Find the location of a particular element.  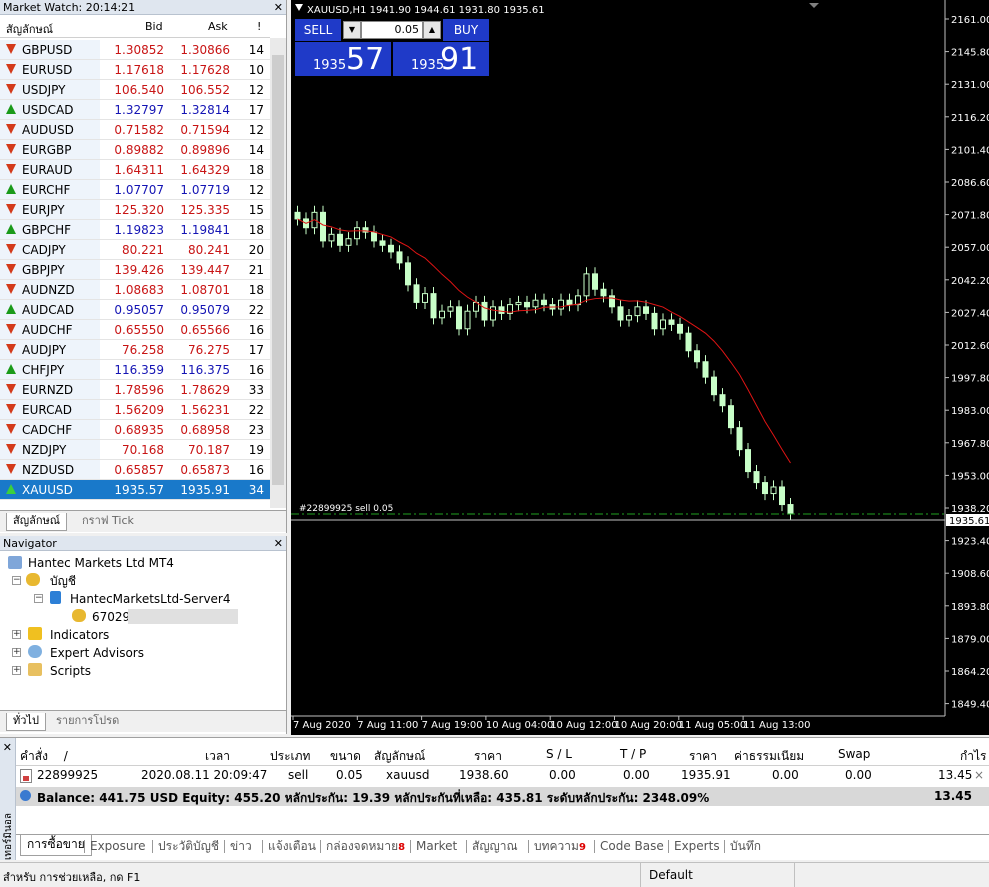

chart-menu-icon is located at coordinates (299, 8).